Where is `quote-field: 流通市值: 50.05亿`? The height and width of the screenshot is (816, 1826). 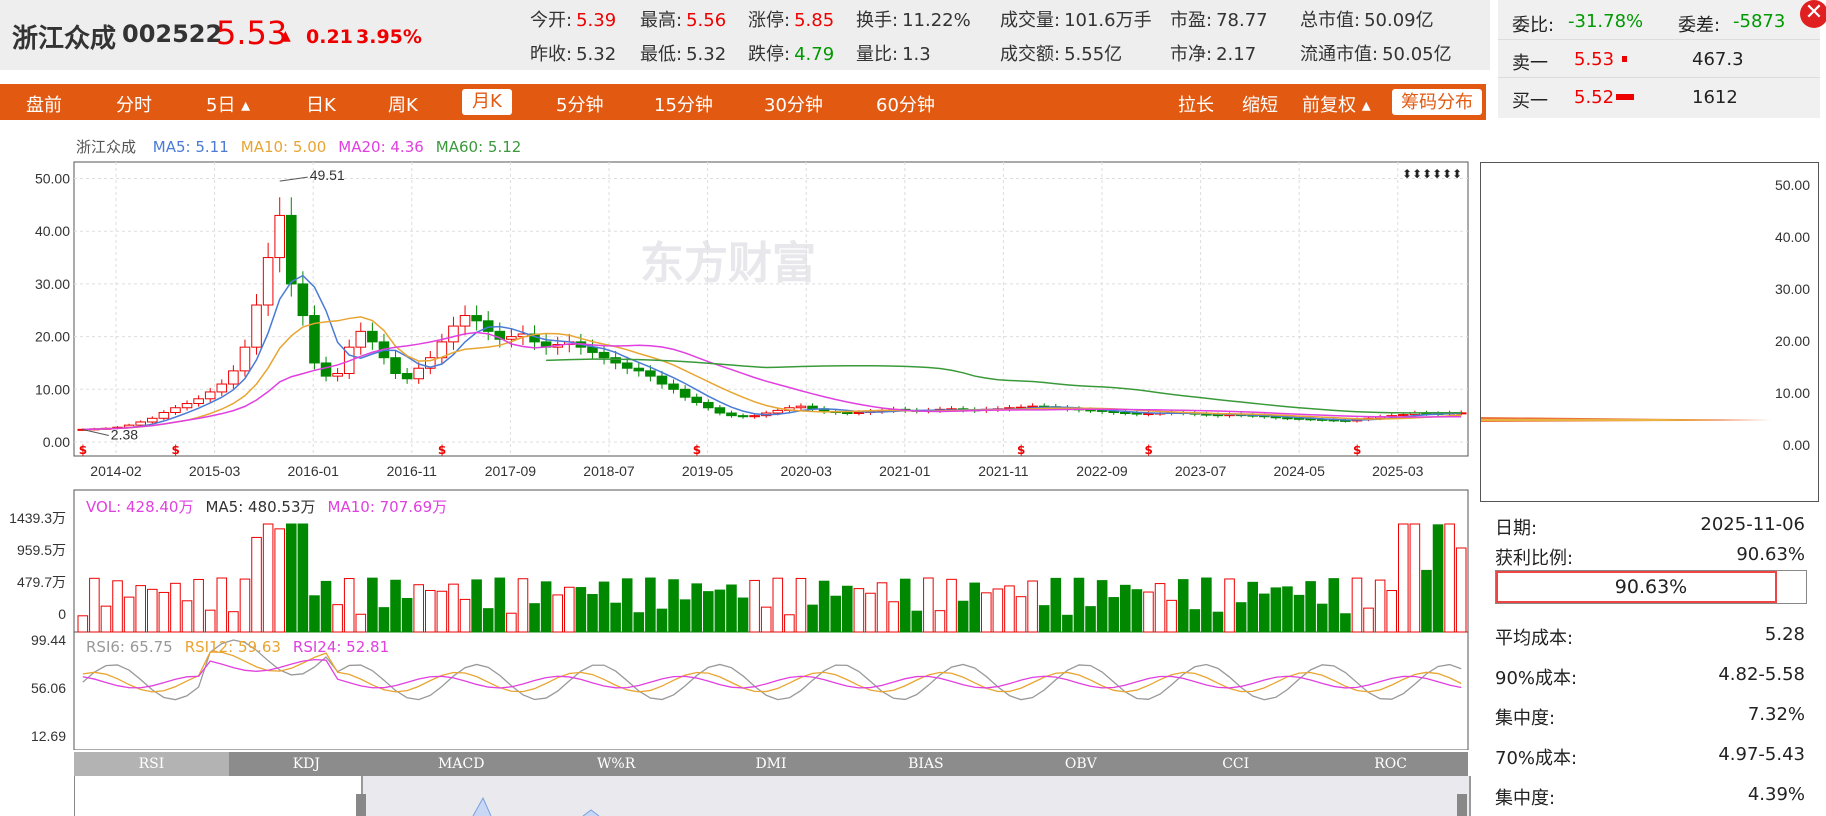 quote-field: 流通市值: 50.05亿 is located at coordinates (1376, 53).